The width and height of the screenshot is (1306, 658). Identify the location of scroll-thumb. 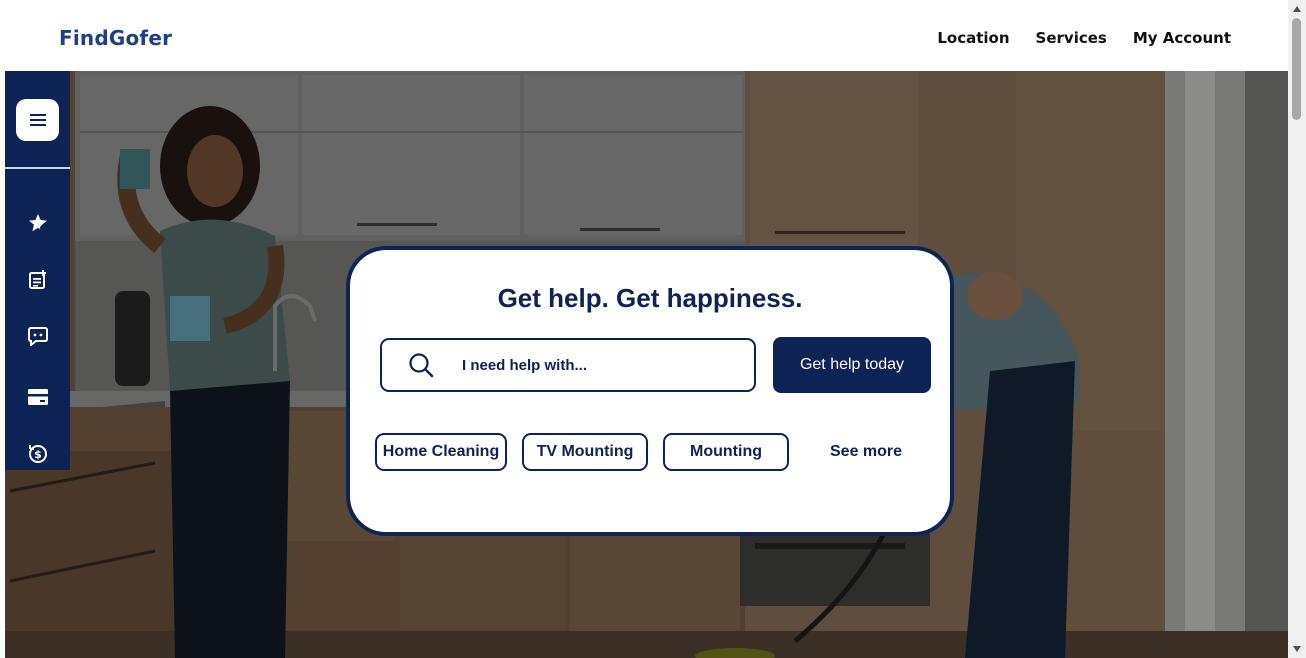
(1296, 69).